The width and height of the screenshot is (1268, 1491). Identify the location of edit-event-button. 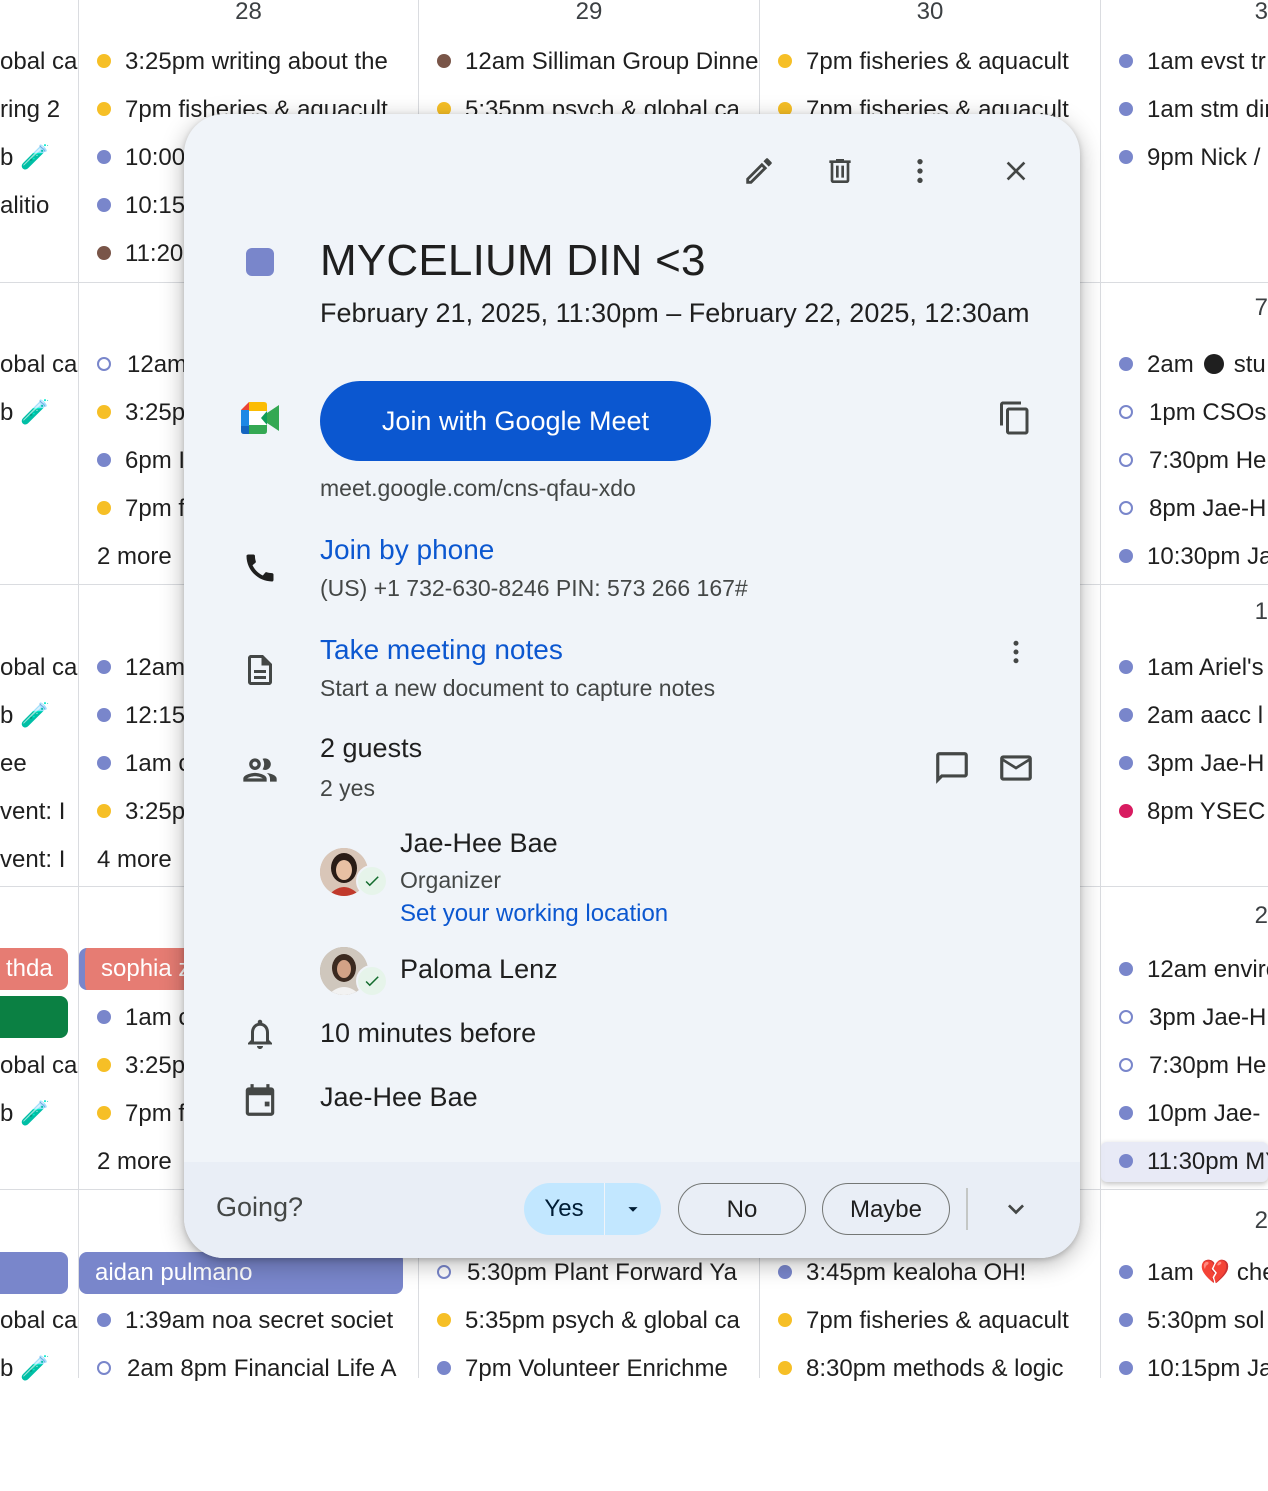
(759, 171).